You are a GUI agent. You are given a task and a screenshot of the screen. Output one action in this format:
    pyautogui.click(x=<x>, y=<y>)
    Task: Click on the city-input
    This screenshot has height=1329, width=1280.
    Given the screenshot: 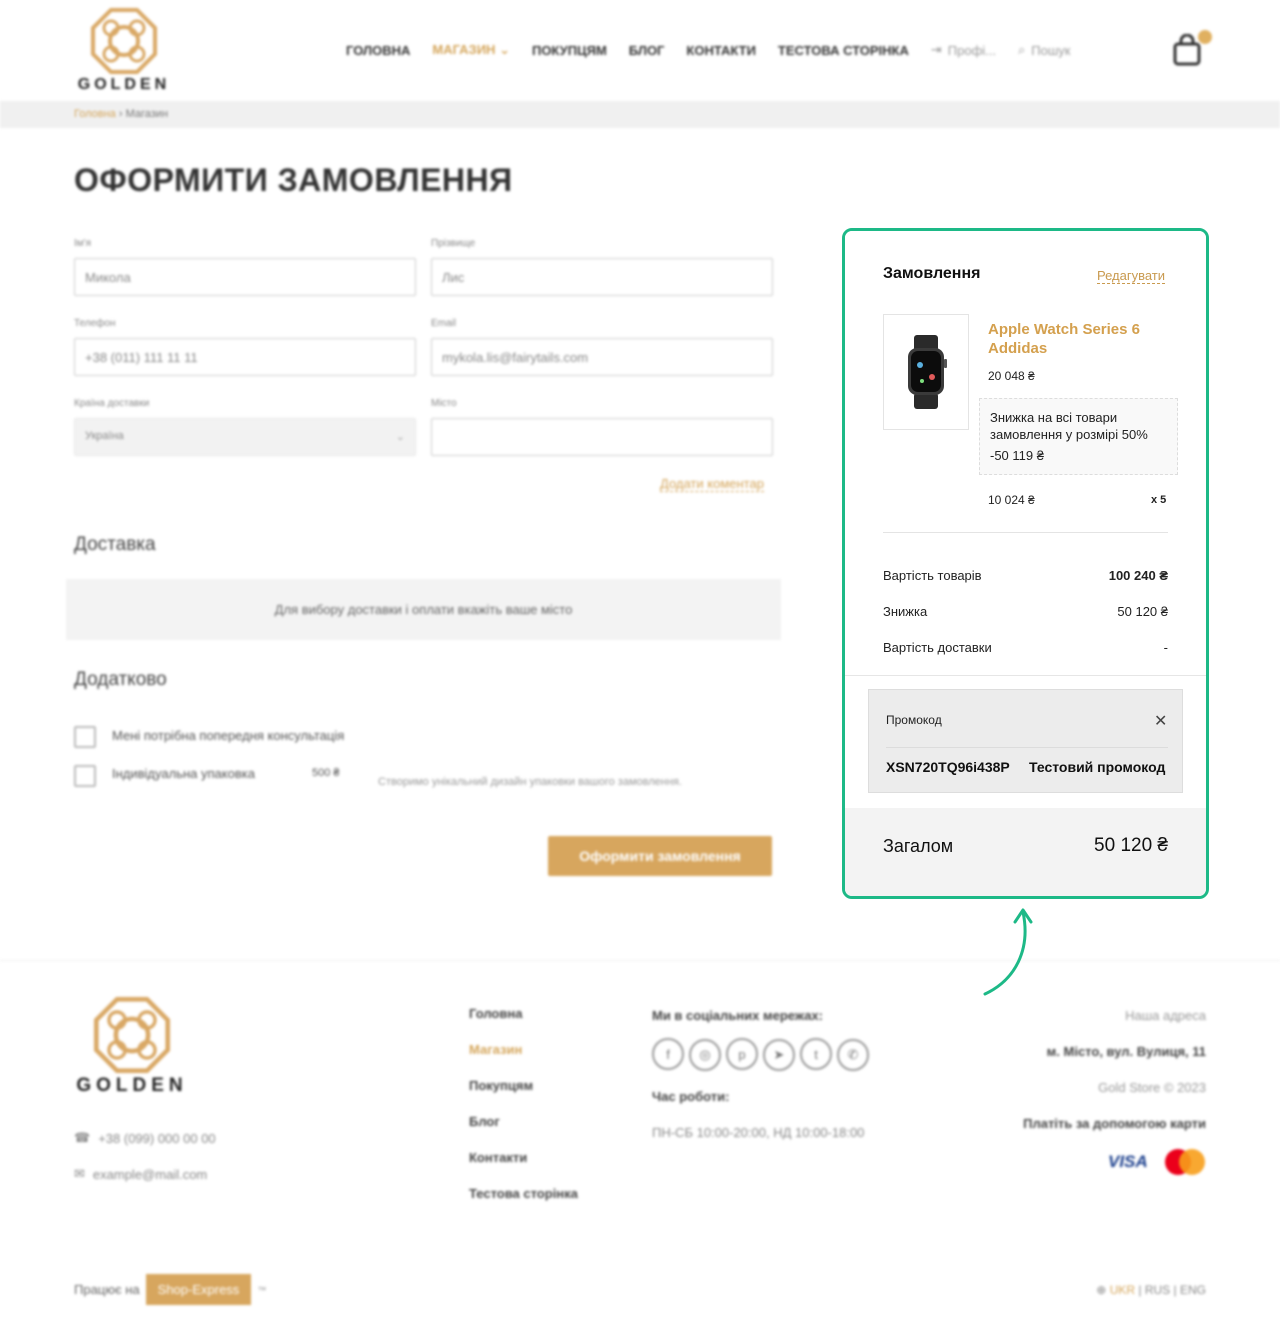 What is the action you would take?
    pyautogui.click(x=602, y=437)
    